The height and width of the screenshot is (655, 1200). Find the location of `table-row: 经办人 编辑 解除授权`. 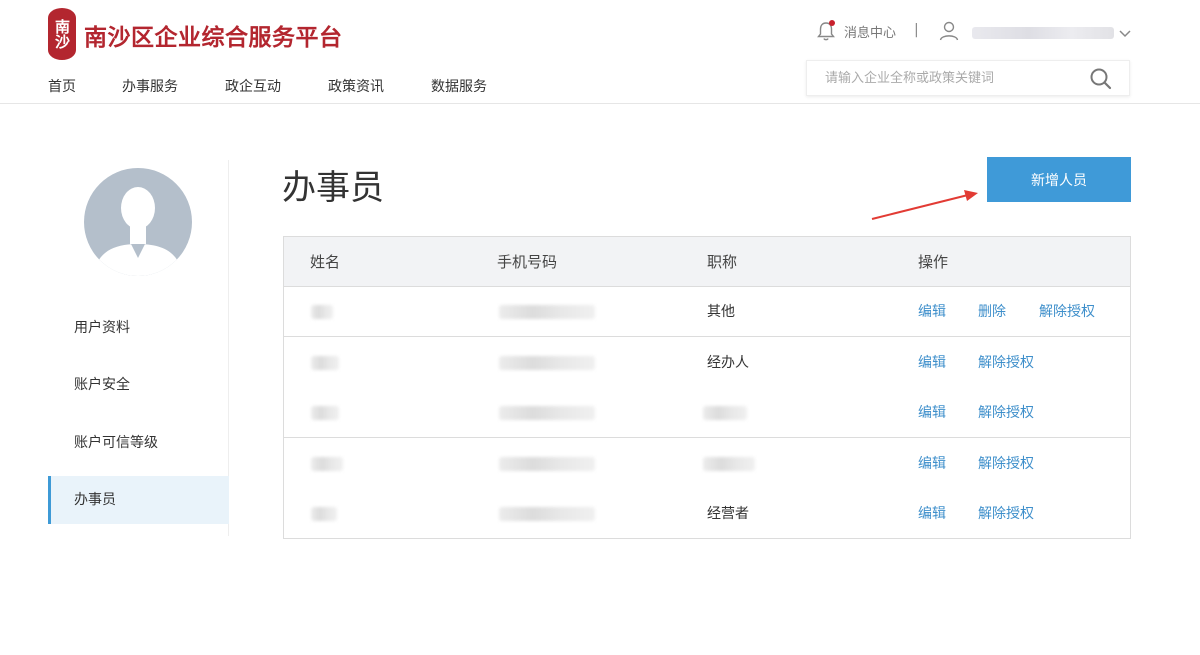

table-row: 经办人 编辑 解除授权 is located at coordinates (707, 363).